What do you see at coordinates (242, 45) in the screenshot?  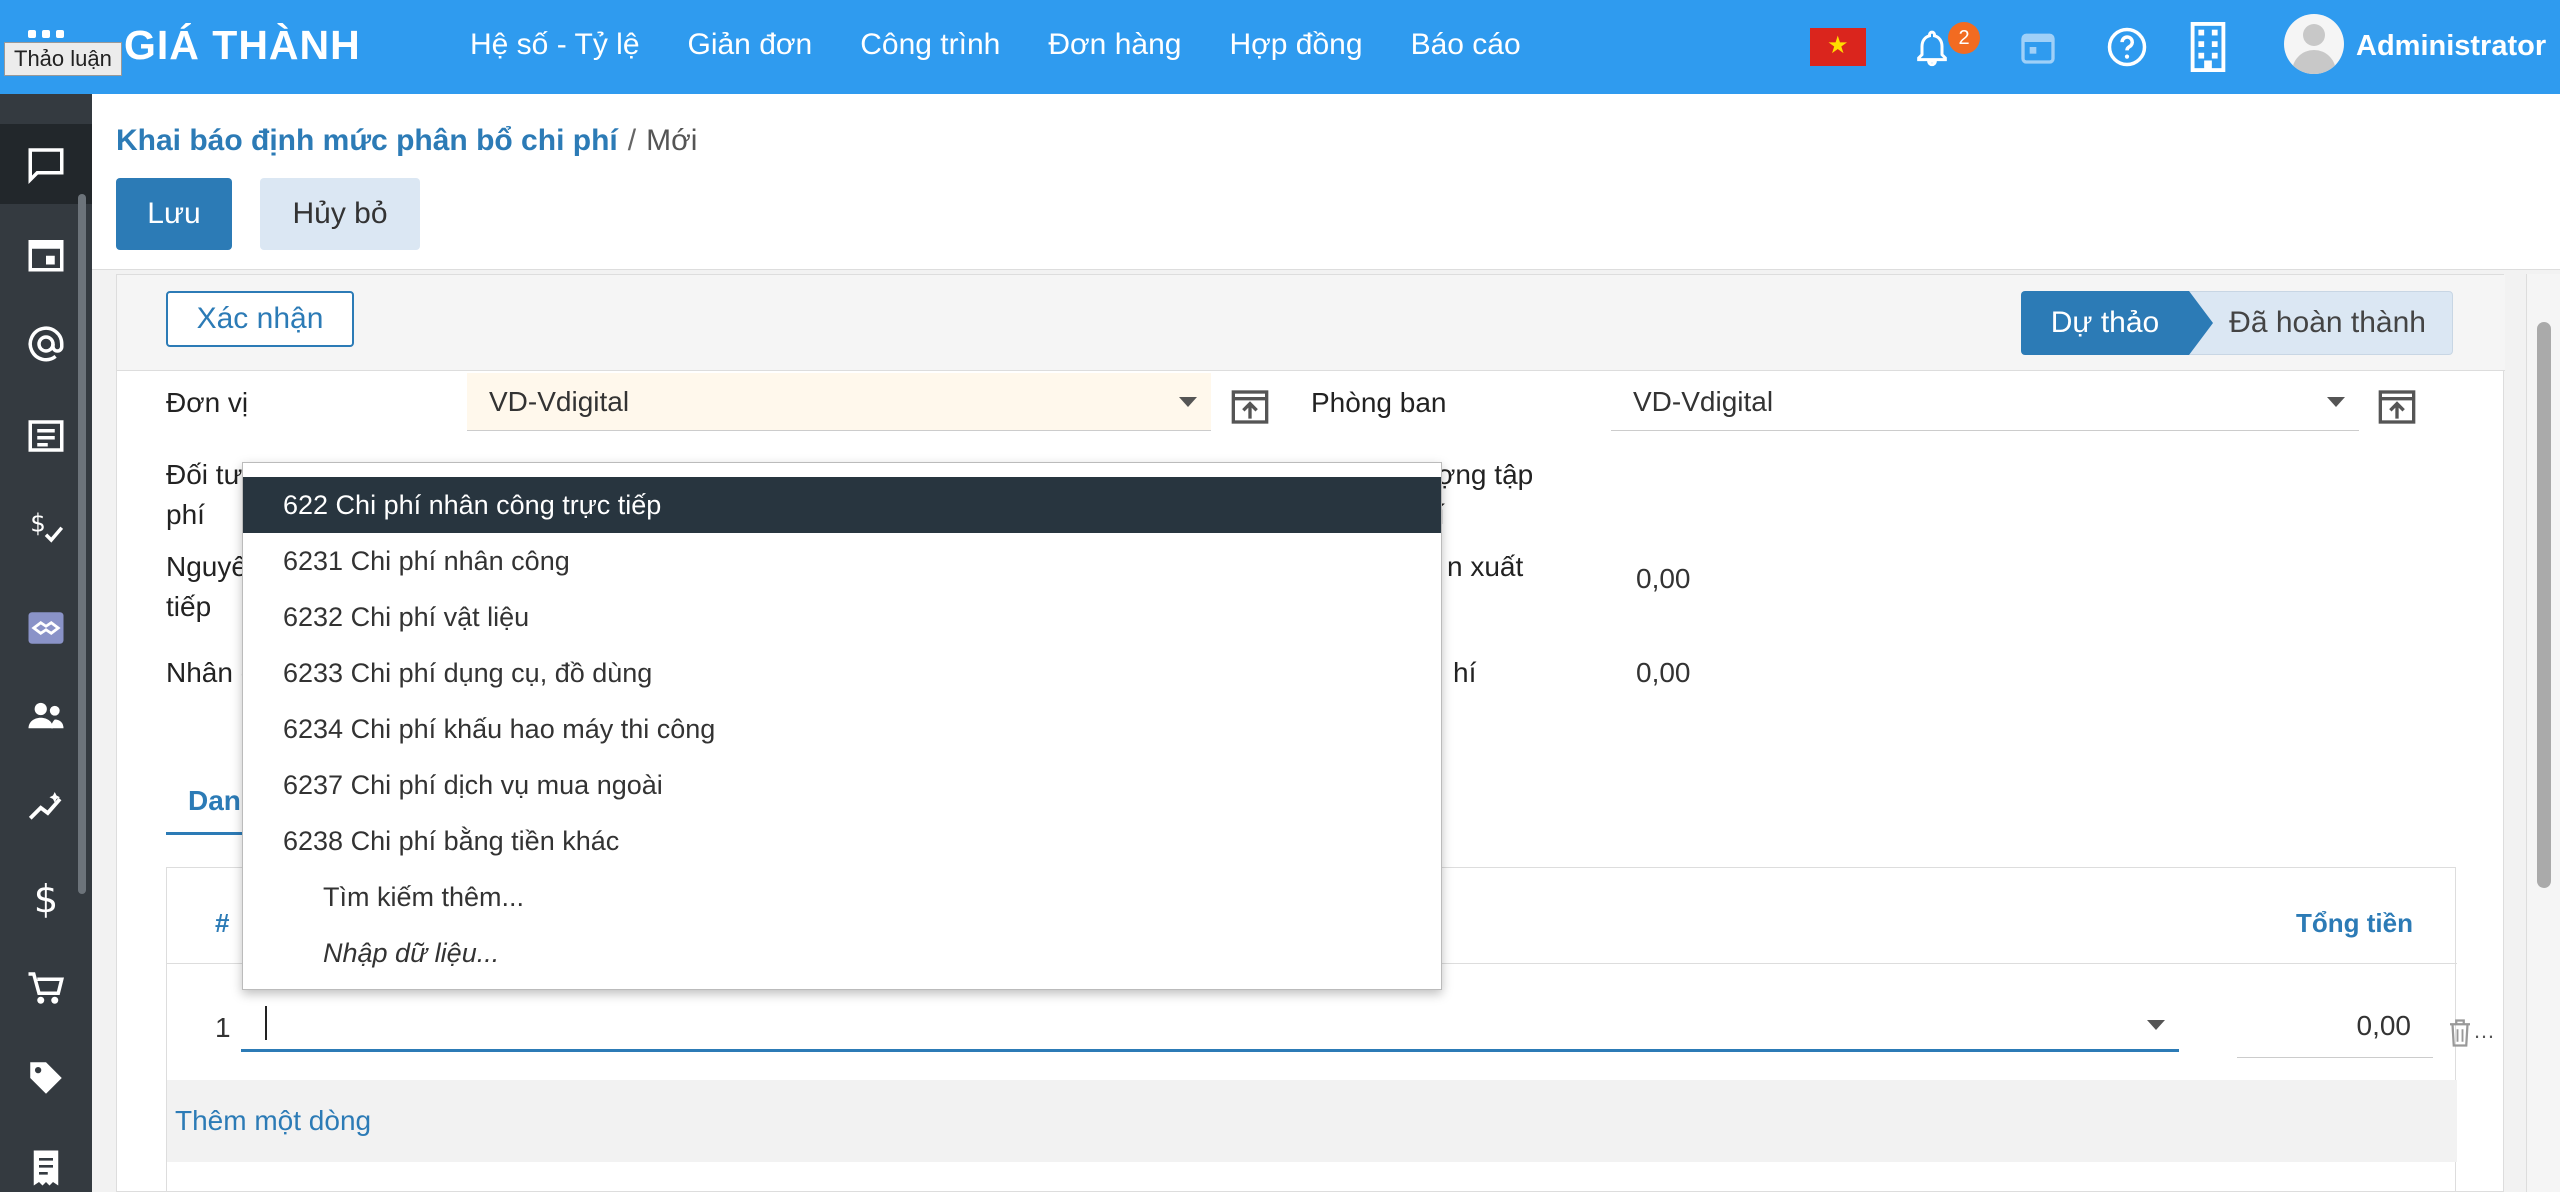 I see `app-brand: GIÁ THÀNH` at bounding box center [242, 45].